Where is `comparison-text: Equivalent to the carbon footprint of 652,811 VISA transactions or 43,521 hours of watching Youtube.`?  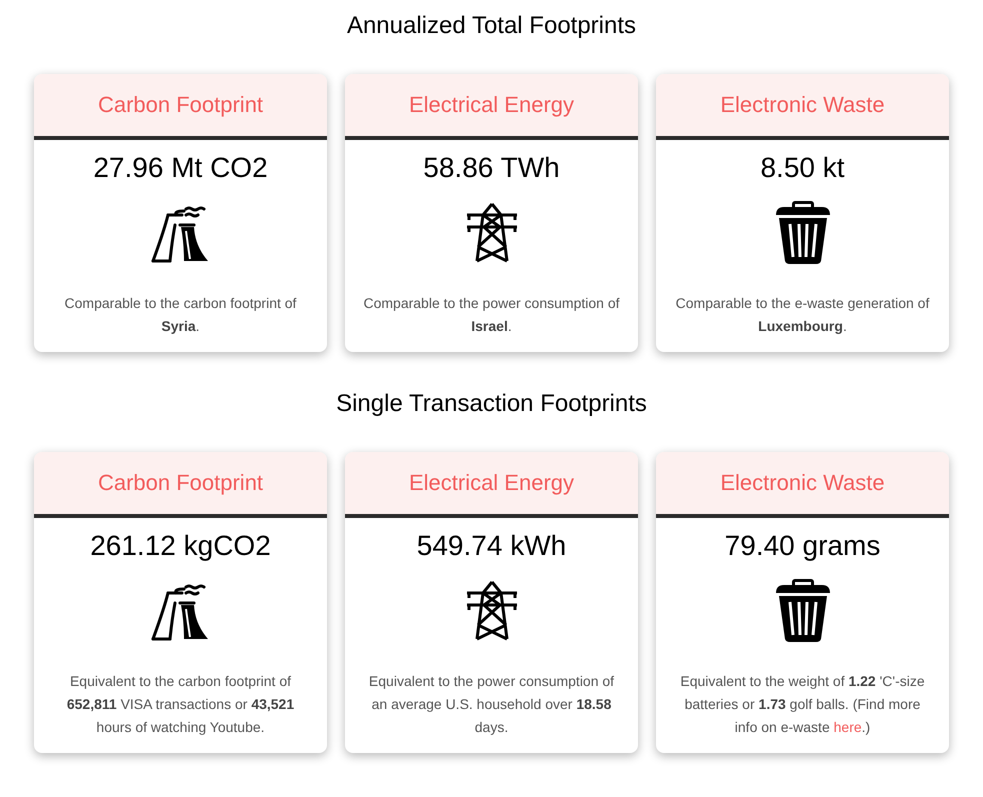
comparison-text: Equivalent to the carbon footprint of 652,811 VISA transactions or 43,521 hours of watching Youtube. is located at coordinates (181, 704).